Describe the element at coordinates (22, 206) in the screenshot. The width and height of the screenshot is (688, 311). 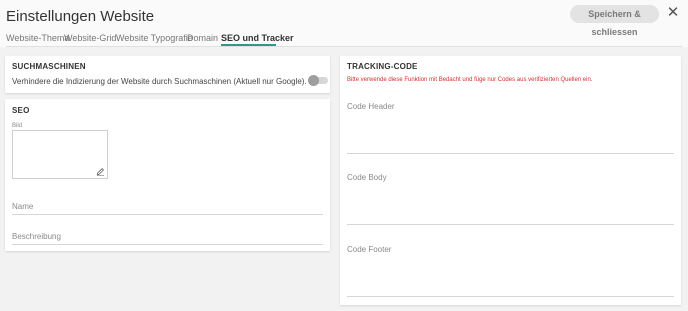
I see `name-field: Name` at that location.